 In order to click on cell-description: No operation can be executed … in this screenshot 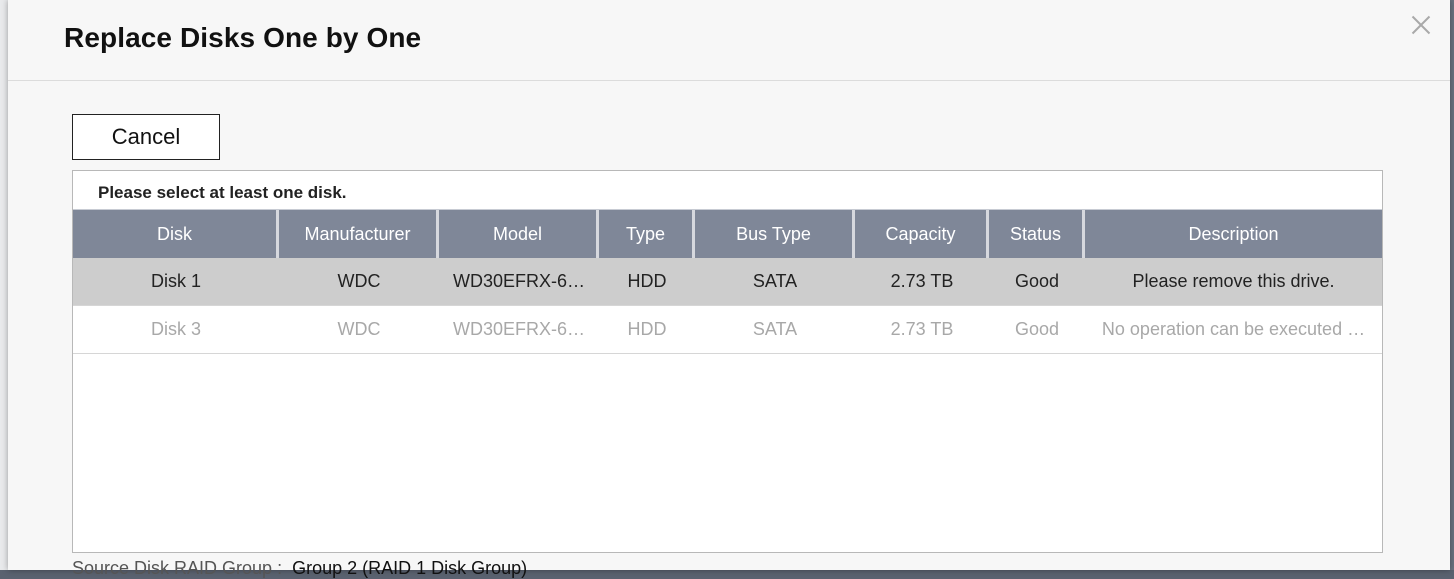, I will do `click(1233, 329)`.